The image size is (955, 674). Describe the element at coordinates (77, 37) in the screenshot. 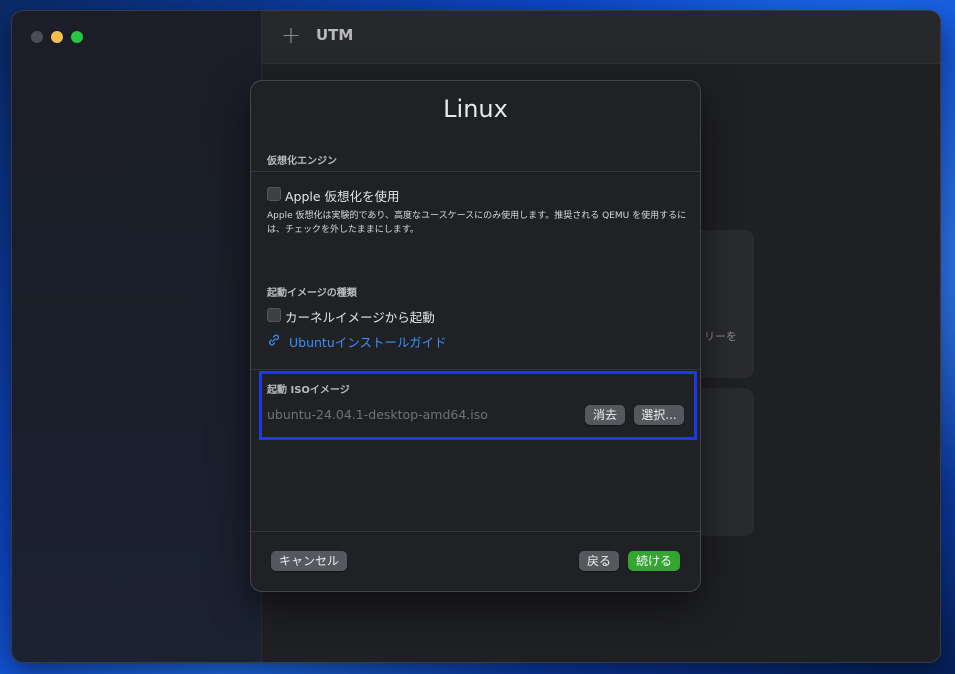

I see `window-zoom-button` at that location.